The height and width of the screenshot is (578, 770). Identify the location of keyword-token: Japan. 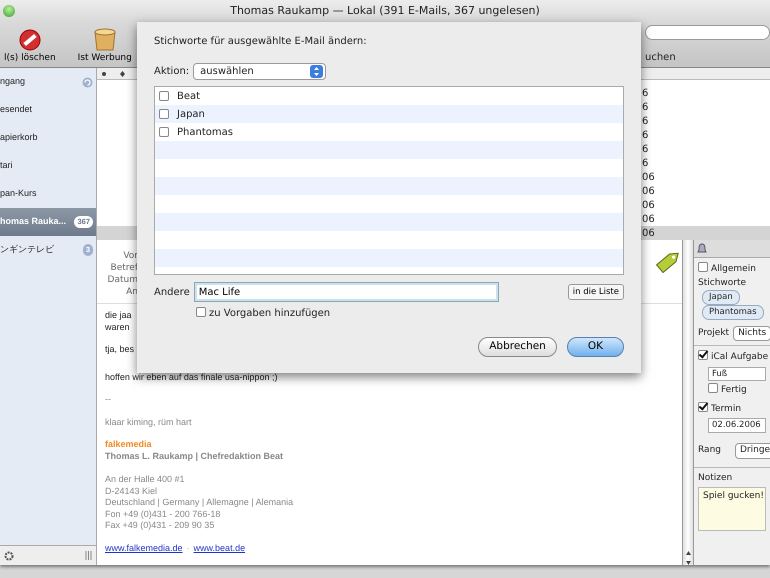
(721, 297).